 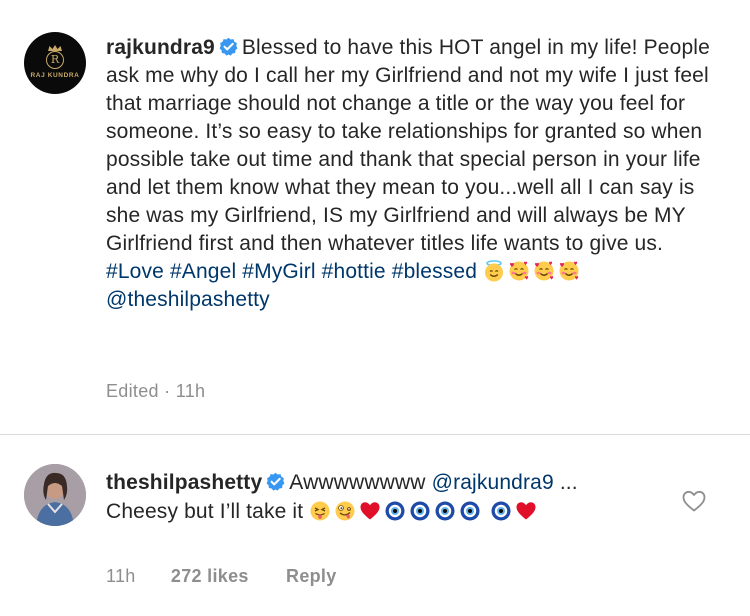 What do you see at coordinates (694, 501) in the screenshot?
I see `like-heart-icon` at bounding box center [694, 501].